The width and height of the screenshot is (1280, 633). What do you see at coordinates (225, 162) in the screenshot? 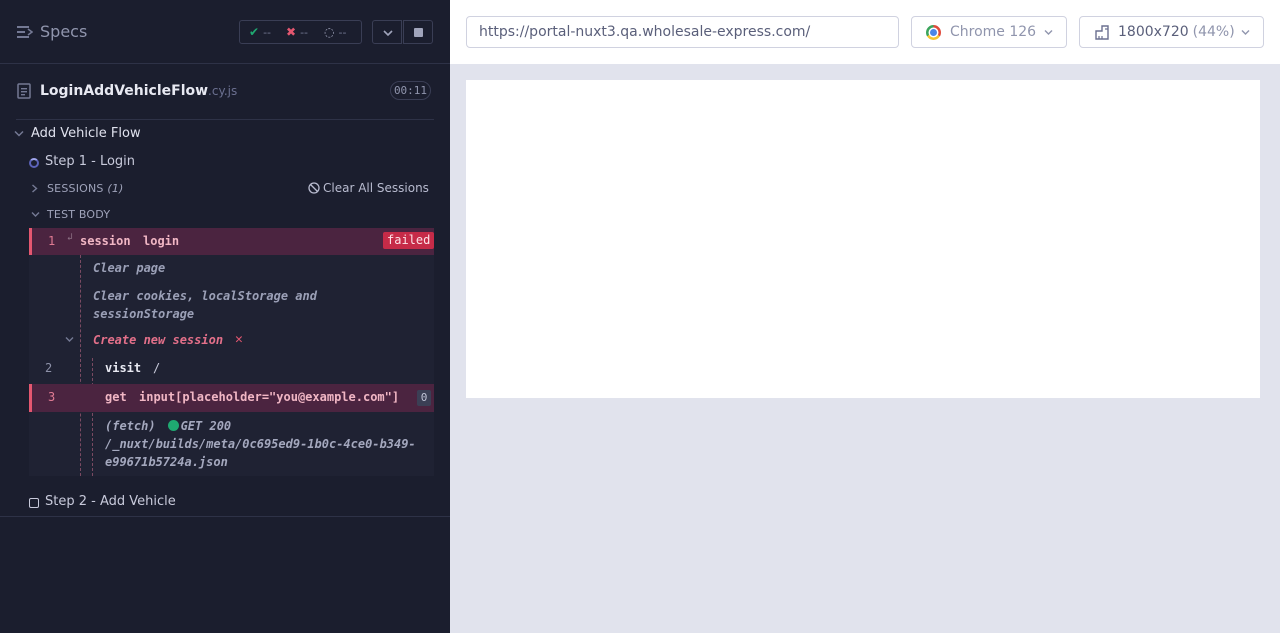
I see `test-row-step1: Step 1 - Login` at bounding box center [225, 162].